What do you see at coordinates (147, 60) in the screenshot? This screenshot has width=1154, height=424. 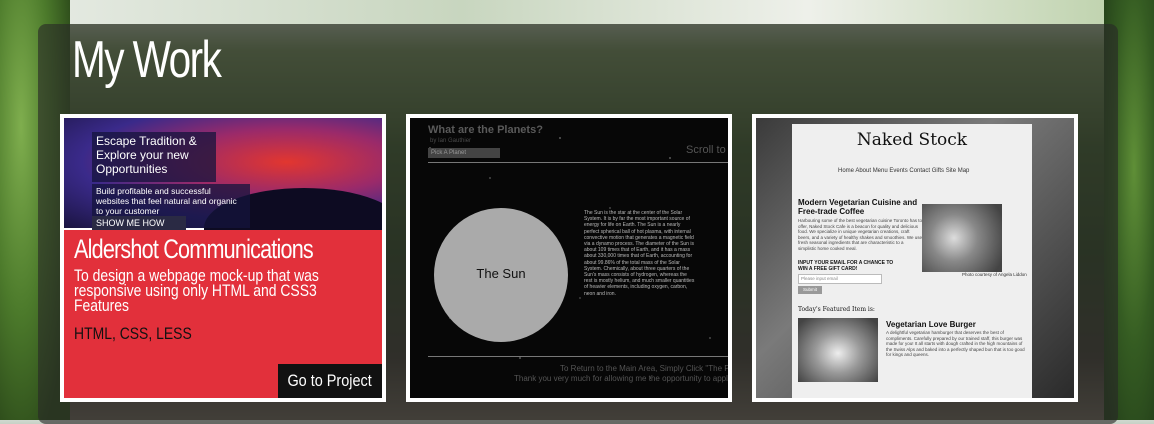 I see `page-title: My Work` at bounding box center [147, 60].